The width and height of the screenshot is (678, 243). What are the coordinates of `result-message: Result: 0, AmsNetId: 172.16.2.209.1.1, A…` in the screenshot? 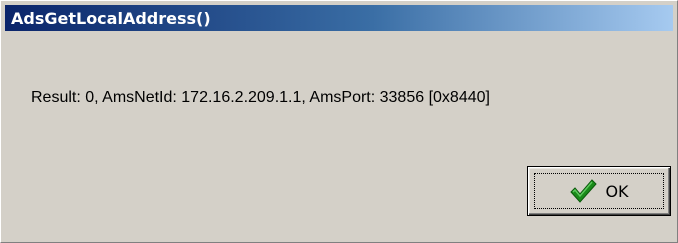 It's located at (260, 97).